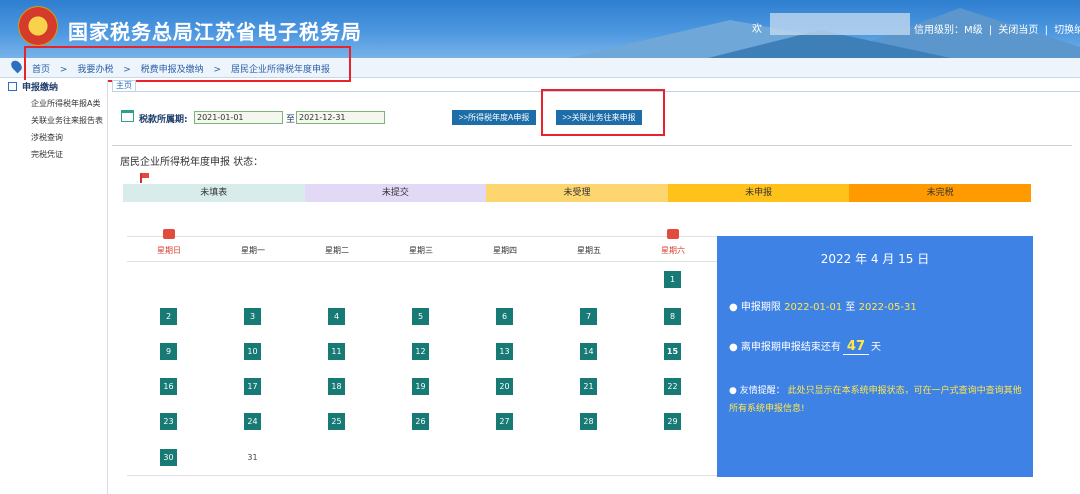  What do you see at coordinates (785, 347) in the screenshot?
I see `remaining-days-label: ● 离申报期申报结束还有` at bounding box center [785, 347].